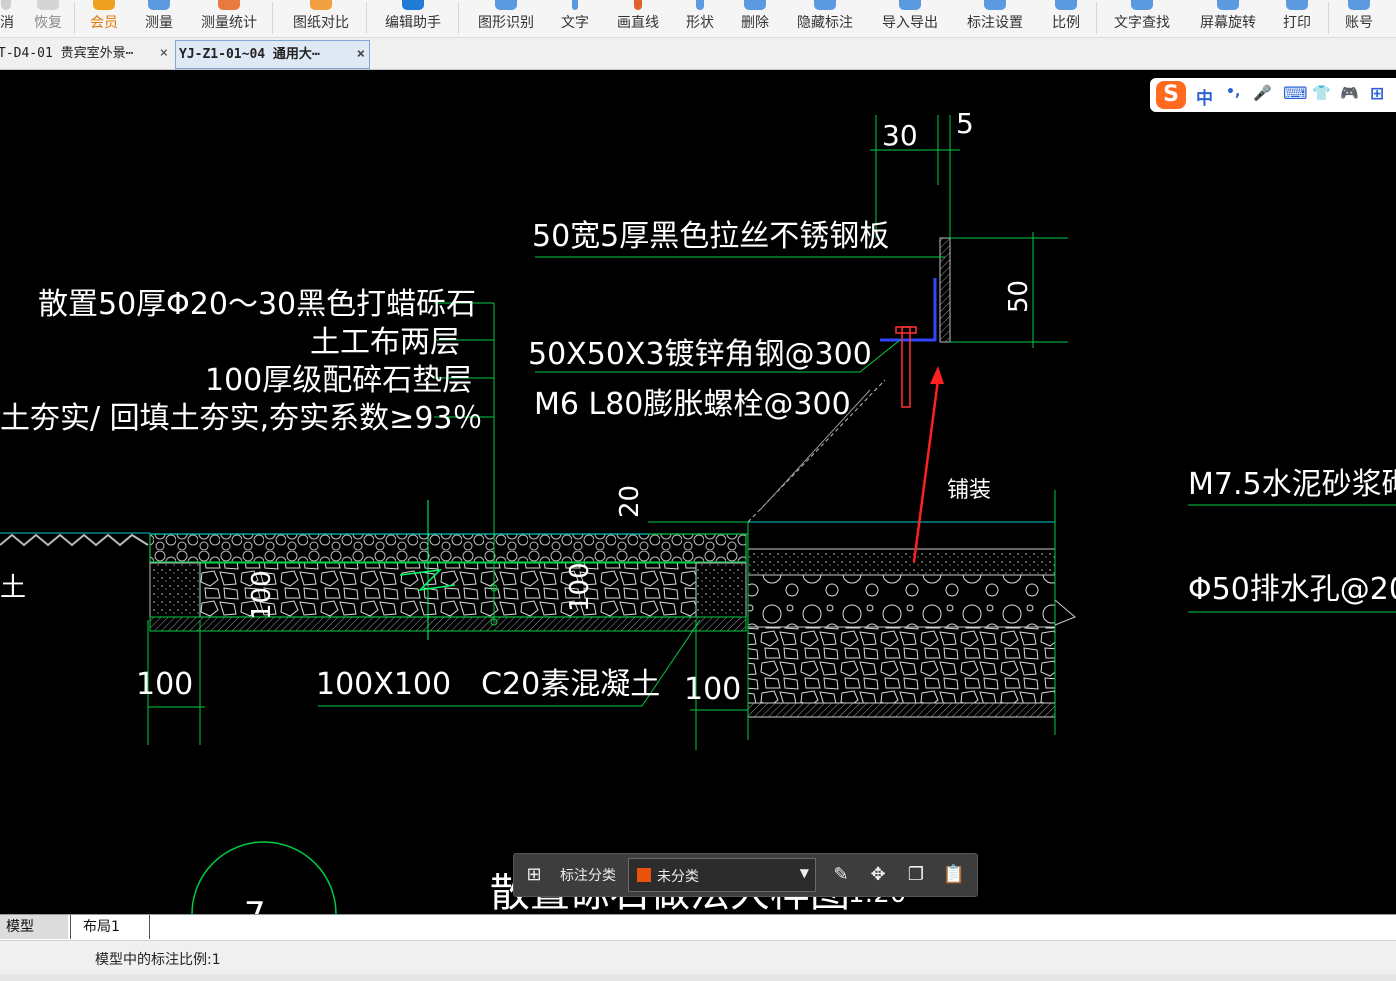  I want to click on toolbar-delete-button: 删除, so click(755, 18).